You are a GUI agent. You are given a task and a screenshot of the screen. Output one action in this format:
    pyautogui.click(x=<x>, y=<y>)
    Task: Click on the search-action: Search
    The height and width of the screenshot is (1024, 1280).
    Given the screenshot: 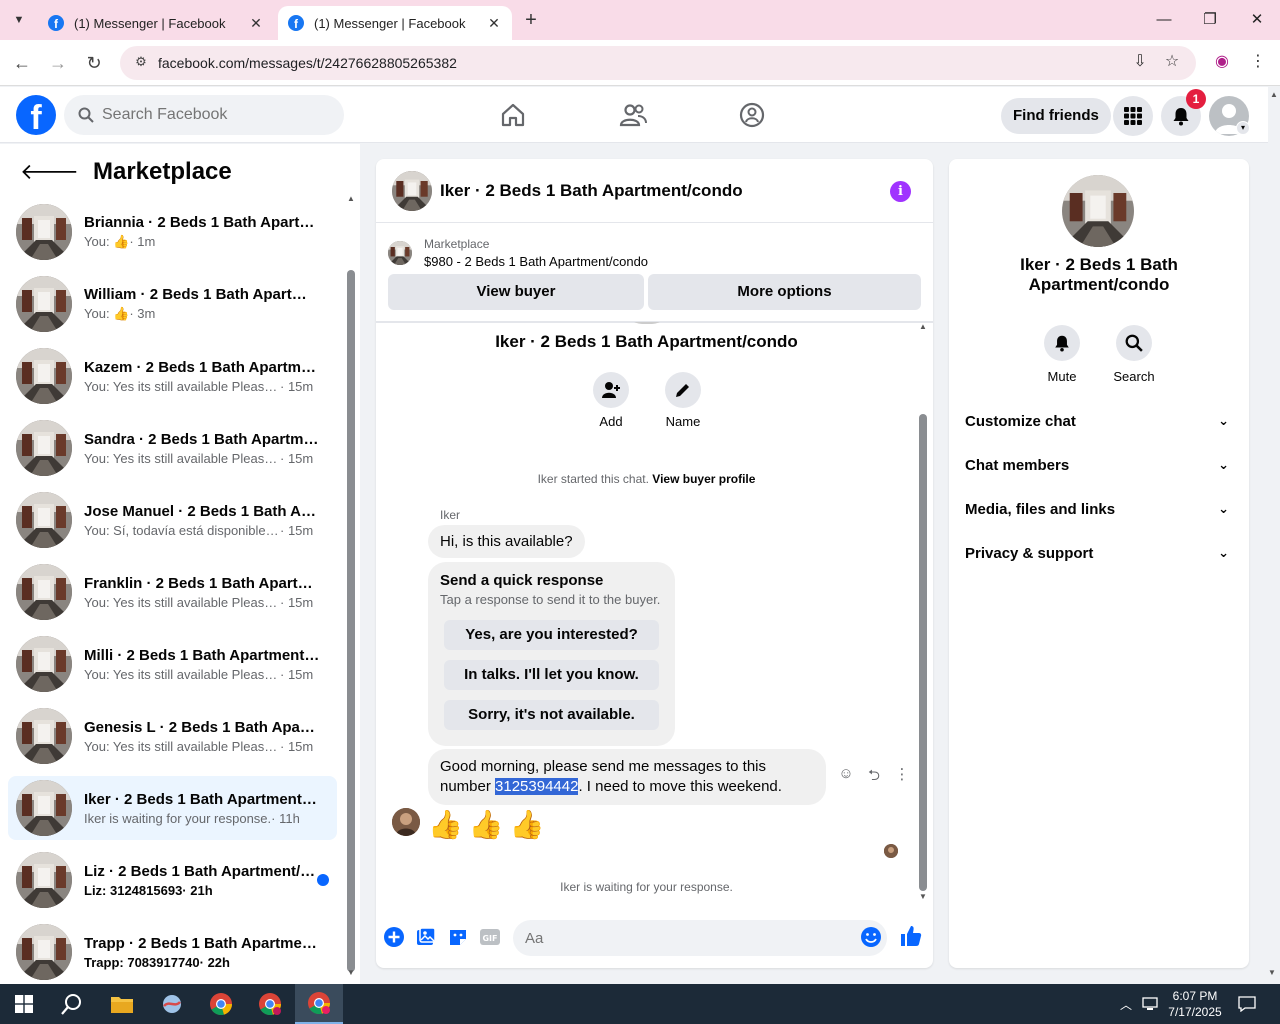 What is the action you would take?
    pyautogui.click(x=1134, y=354)
    